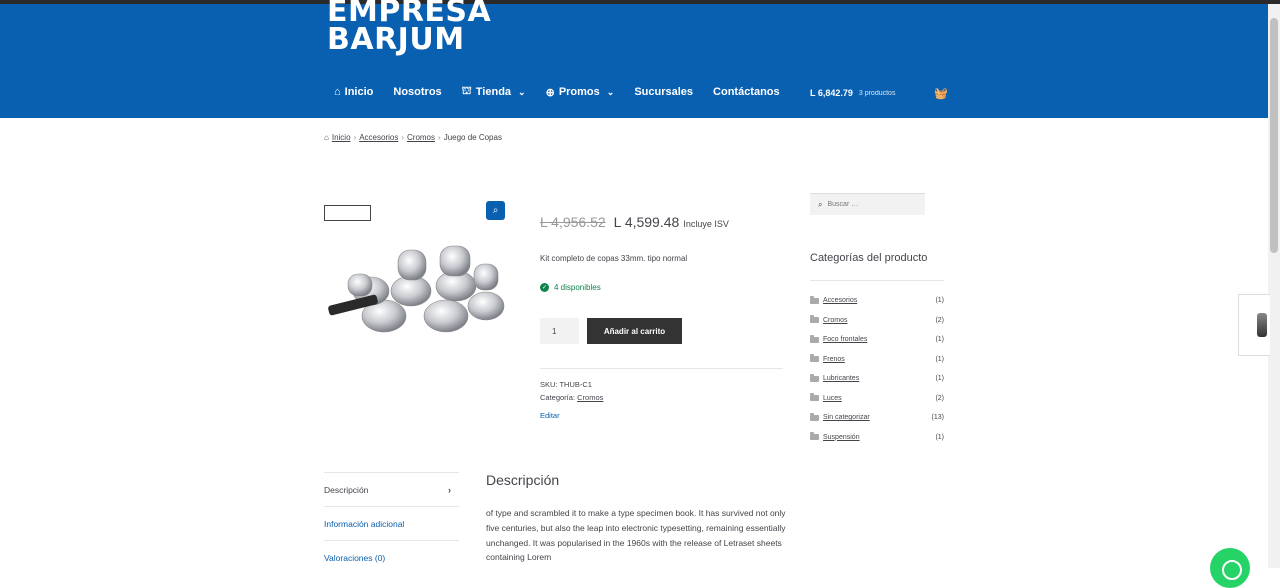 The image size is (1280, 588). What do you see at coordinates (573, 222) in the screenshot?
I see `old-price: L 4,956.52` at bounding box center [573, 222].